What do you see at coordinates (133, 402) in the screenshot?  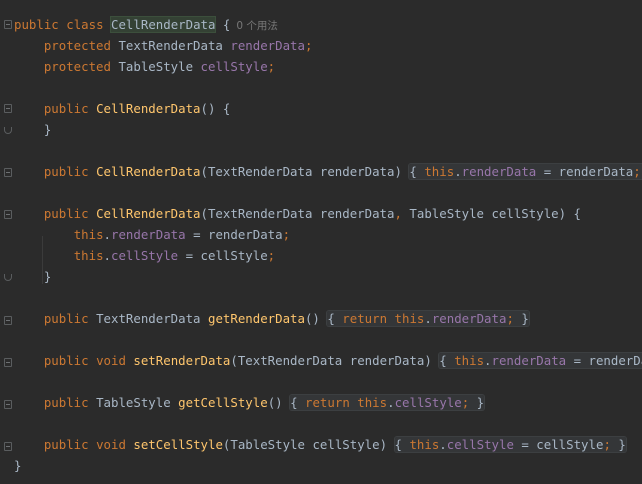 I see `type-name: TableStyle` at bounding box center [133, 402].